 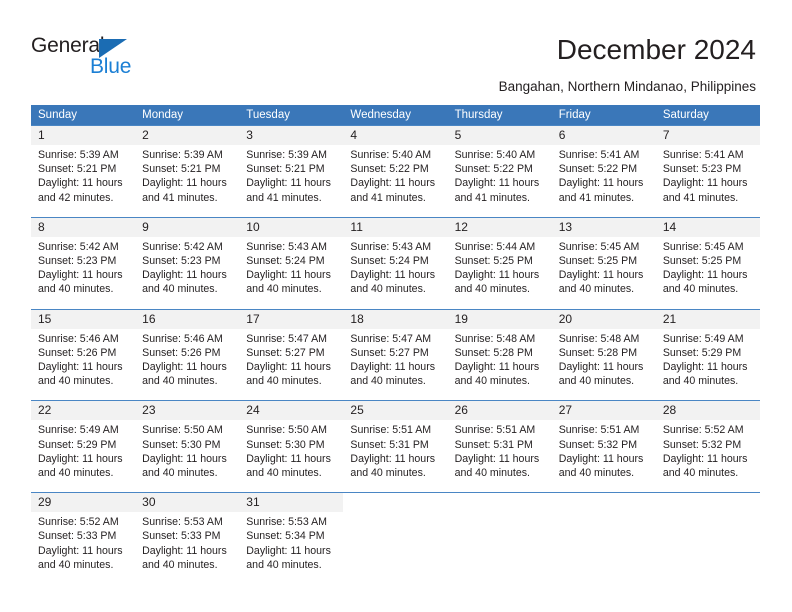 What do you see at coordinates (182, 246) in the screenshot?
I see `sunrise-text: Sunrise: 5:42 AM` at bounding box center [182, 246].